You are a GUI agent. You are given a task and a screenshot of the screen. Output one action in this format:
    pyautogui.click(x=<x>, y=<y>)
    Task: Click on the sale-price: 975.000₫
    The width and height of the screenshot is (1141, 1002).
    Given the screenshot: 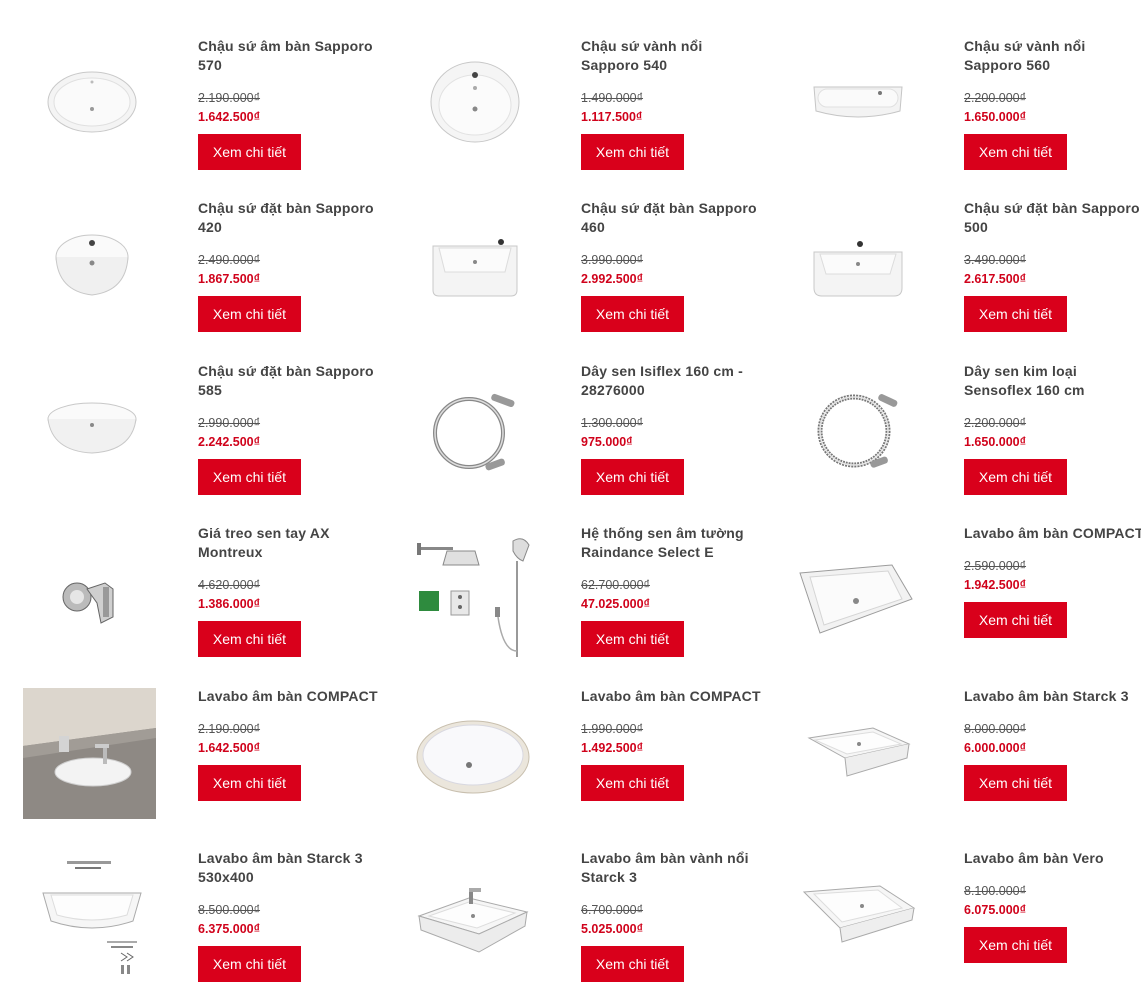 What is the action you would take?
    pyautogui.click(x=607, y=442)
    